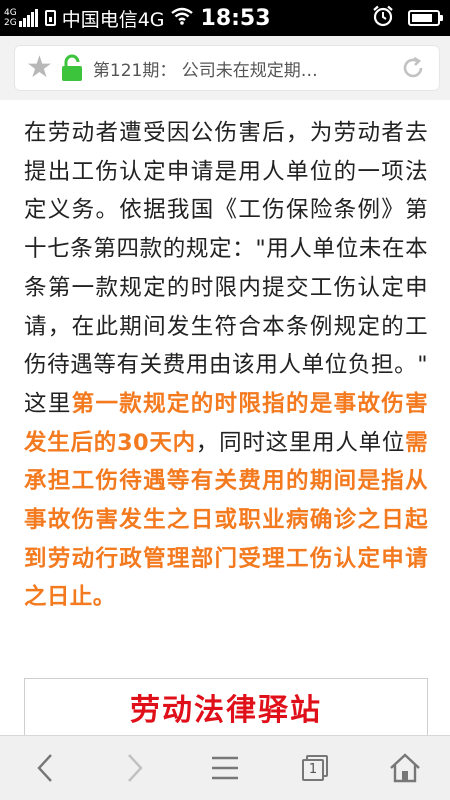 The image size is (450, 800). I want to click on network-type: 4G 2G, so click(10, 18).